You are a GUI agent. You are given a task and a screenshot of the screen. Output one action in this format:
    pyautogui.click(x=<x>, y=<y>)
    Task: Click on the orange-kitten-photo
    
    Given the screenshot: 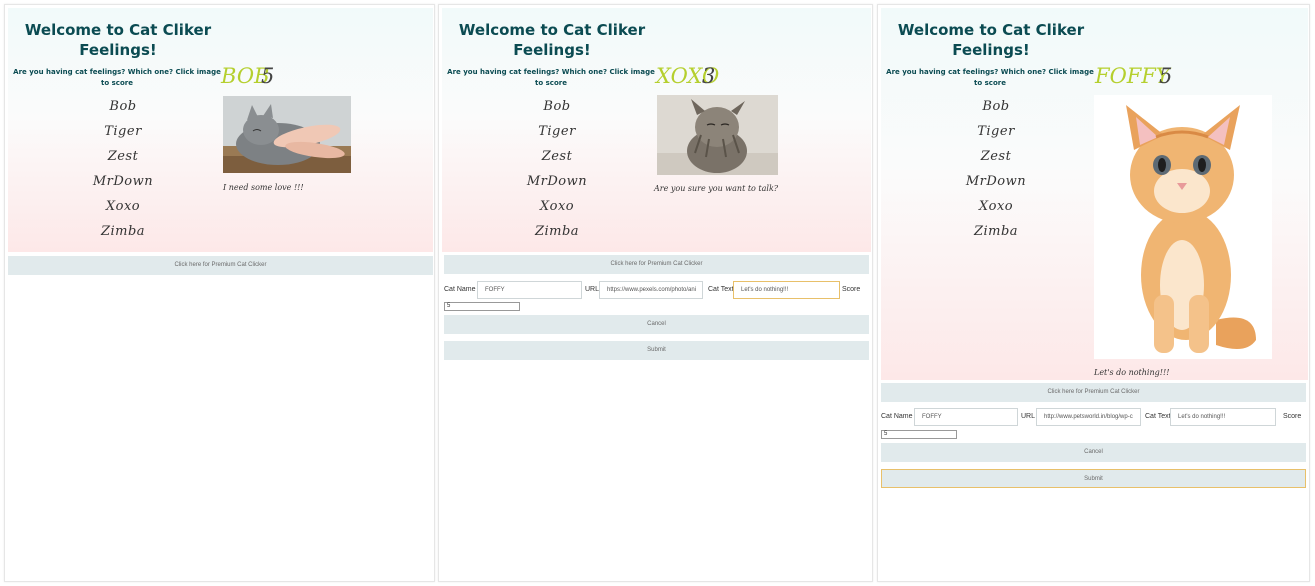 What is the action you would take?
    pyautogui.click(x=1183, y=227)
    